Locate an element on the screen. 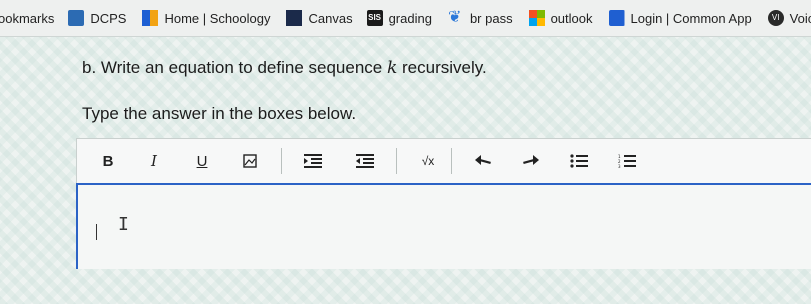 This screenshot has width=811, height=304. indent-icon is located at coordinates (313, 161).